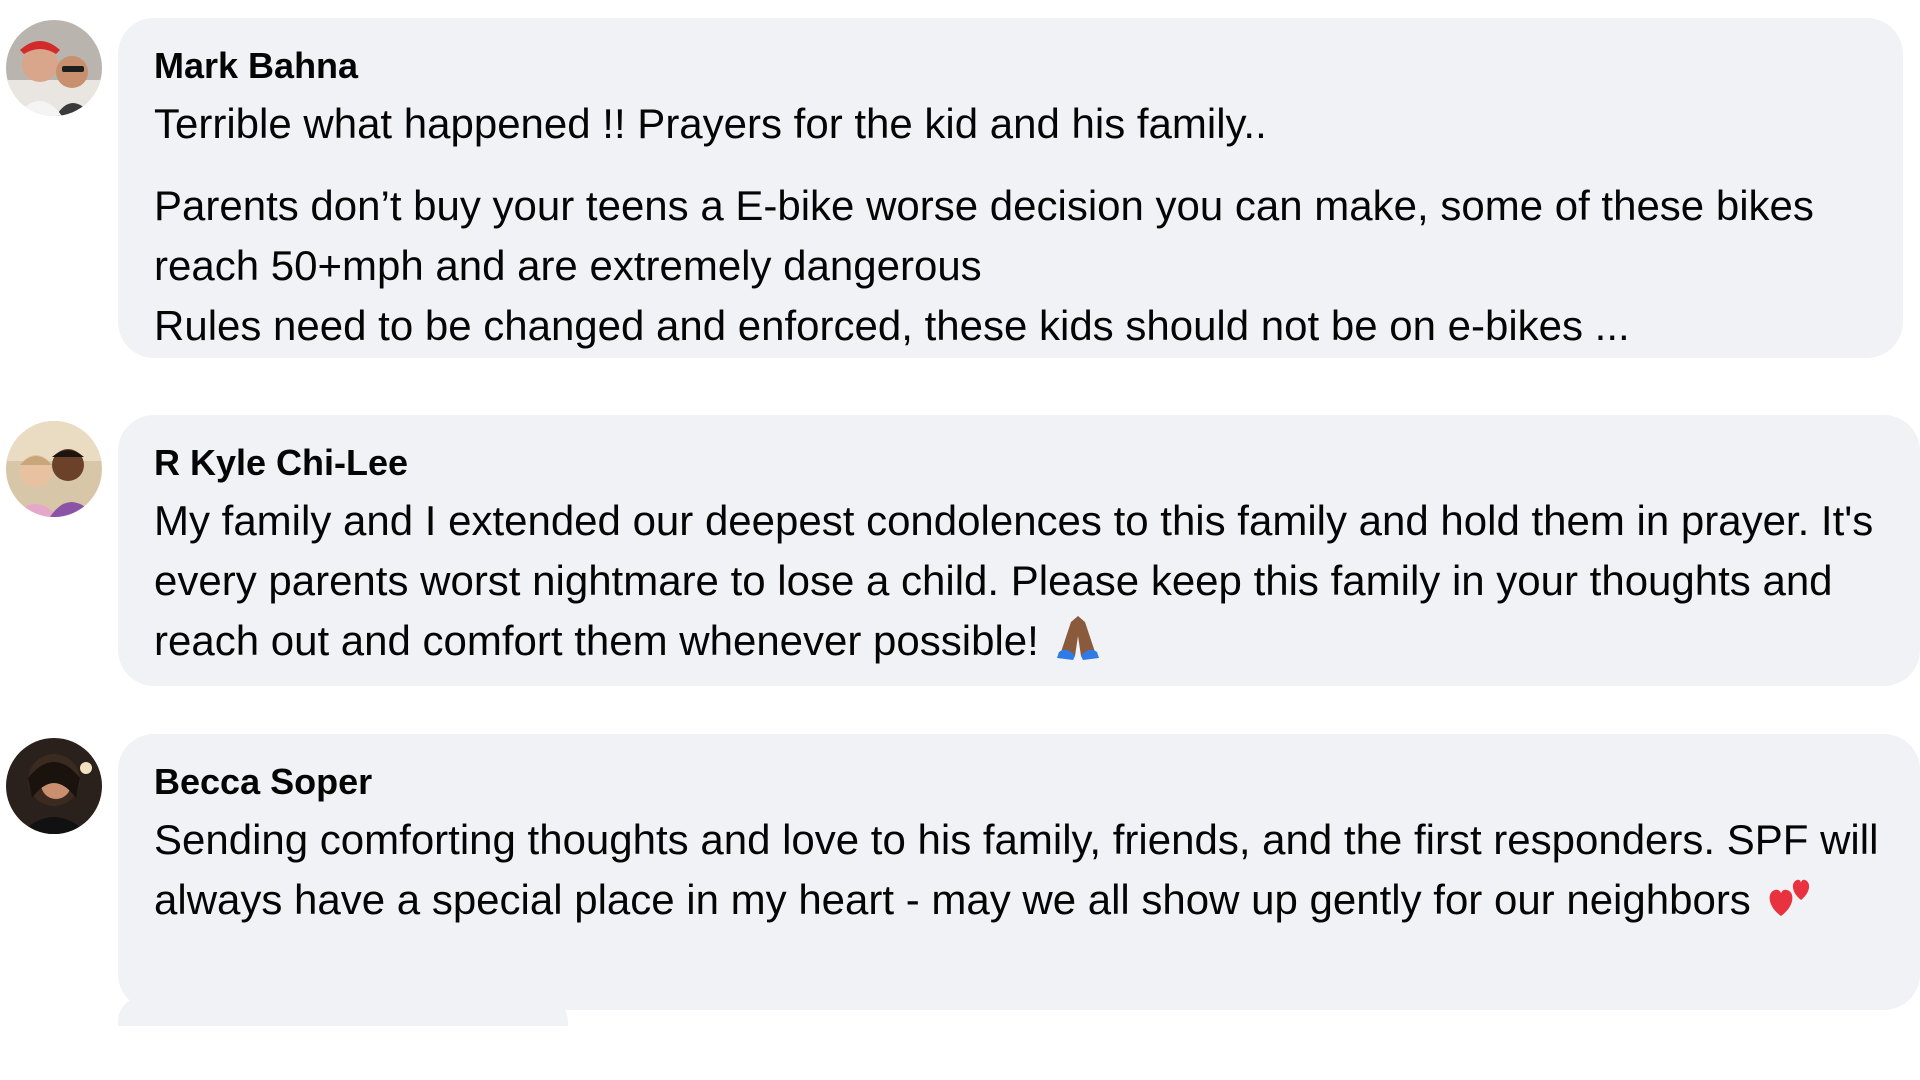 Image resolution: width=1920 pixels, height=1080 pixels. Describe the element at coordinates (1078, 644) in the screenshot. I see `folded-hands-icon` at that location.